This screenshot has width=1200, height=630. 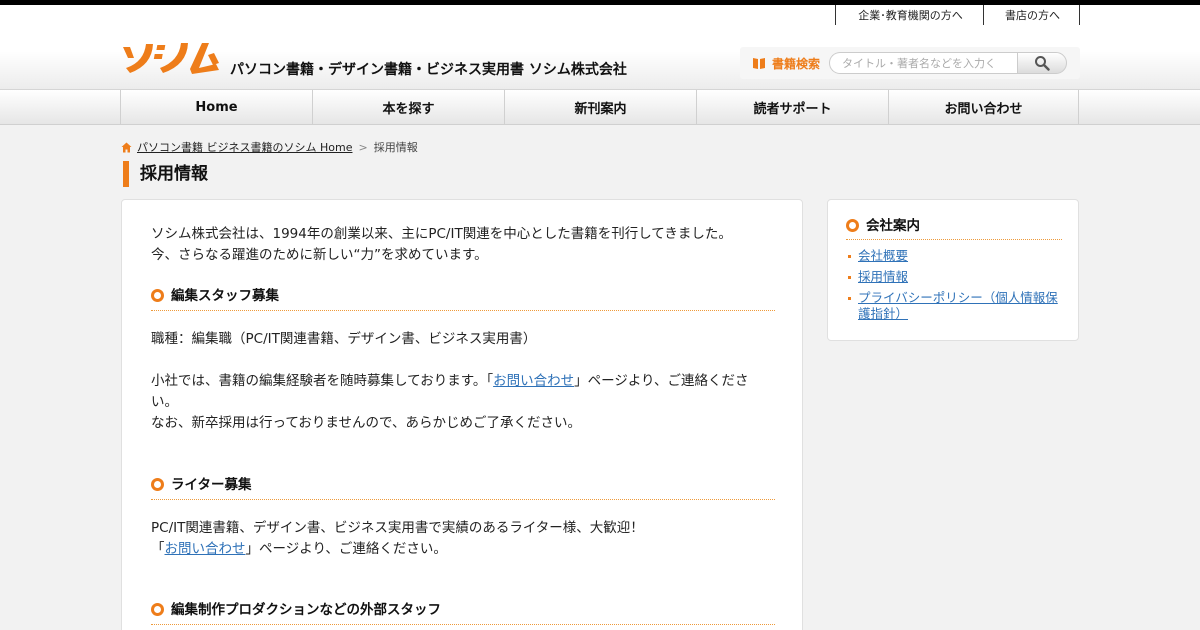 I want to click on book-search: 書籍検索, so click(x=910, y=63).